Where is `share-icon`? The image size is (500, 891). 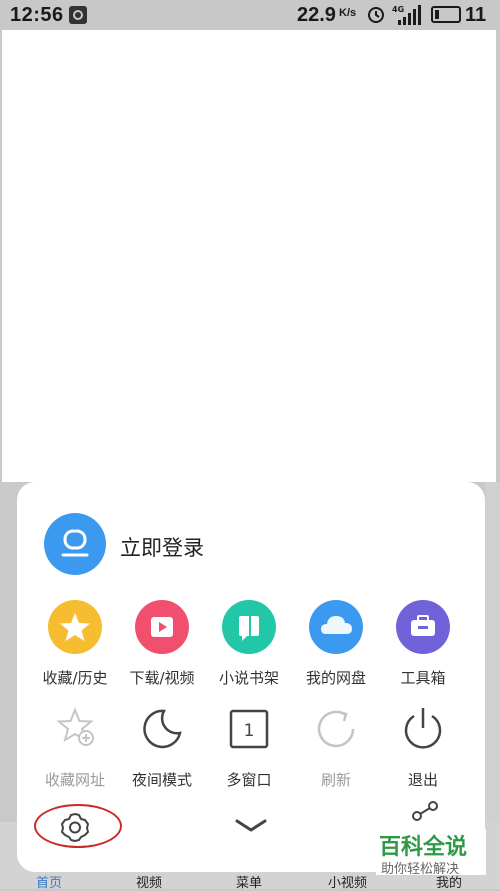
share-icon is located at coordinates (427, 815).